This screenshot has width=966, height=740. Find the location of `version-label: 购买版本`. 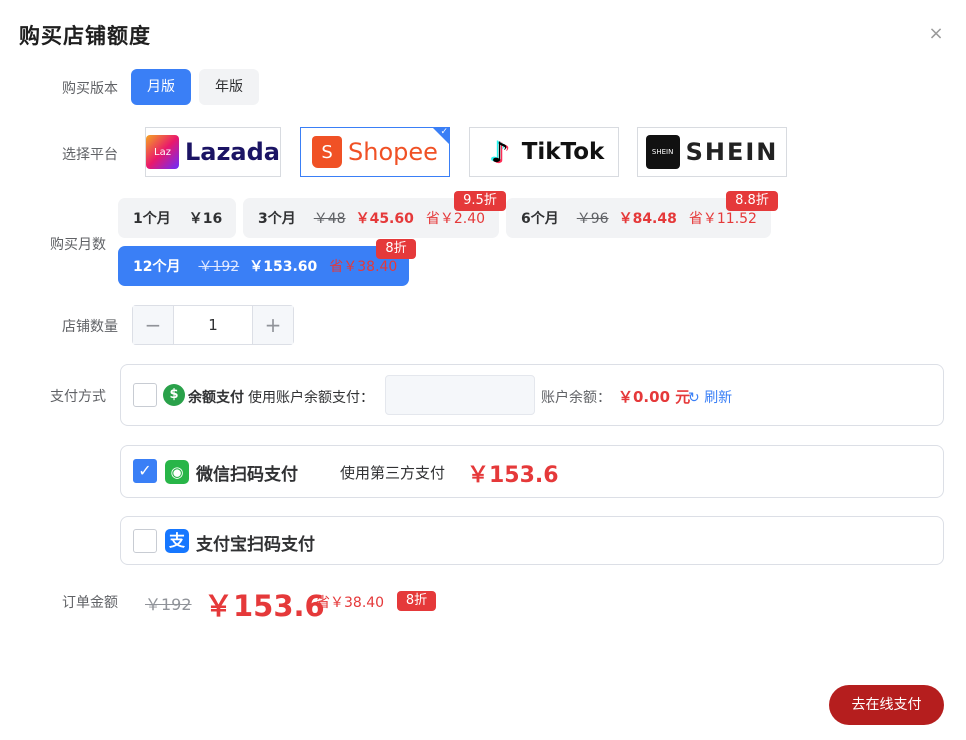

version-label: 购买版本 is located at coordinates (90, 89).